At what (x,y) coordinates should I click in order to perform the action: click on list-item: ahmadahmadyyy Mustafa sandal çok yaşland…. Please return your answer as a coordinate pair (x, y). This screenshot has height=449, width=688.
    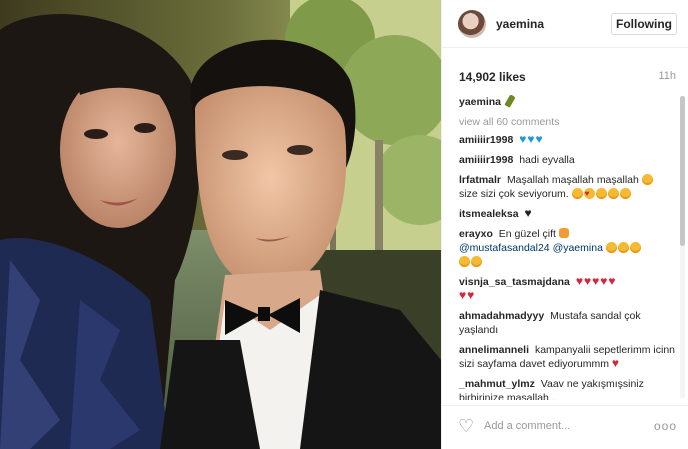
    Looking at the image, I should click on (568, 323).